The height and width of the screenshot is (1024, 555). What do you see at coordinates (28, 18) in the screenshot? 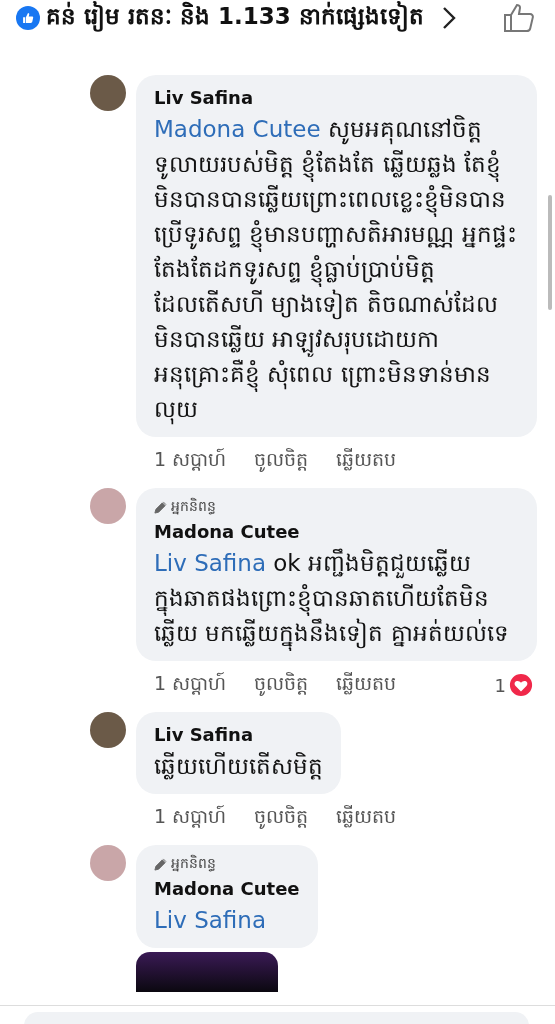
I see `like-reaction-icon` at bounding box center [28, 18].